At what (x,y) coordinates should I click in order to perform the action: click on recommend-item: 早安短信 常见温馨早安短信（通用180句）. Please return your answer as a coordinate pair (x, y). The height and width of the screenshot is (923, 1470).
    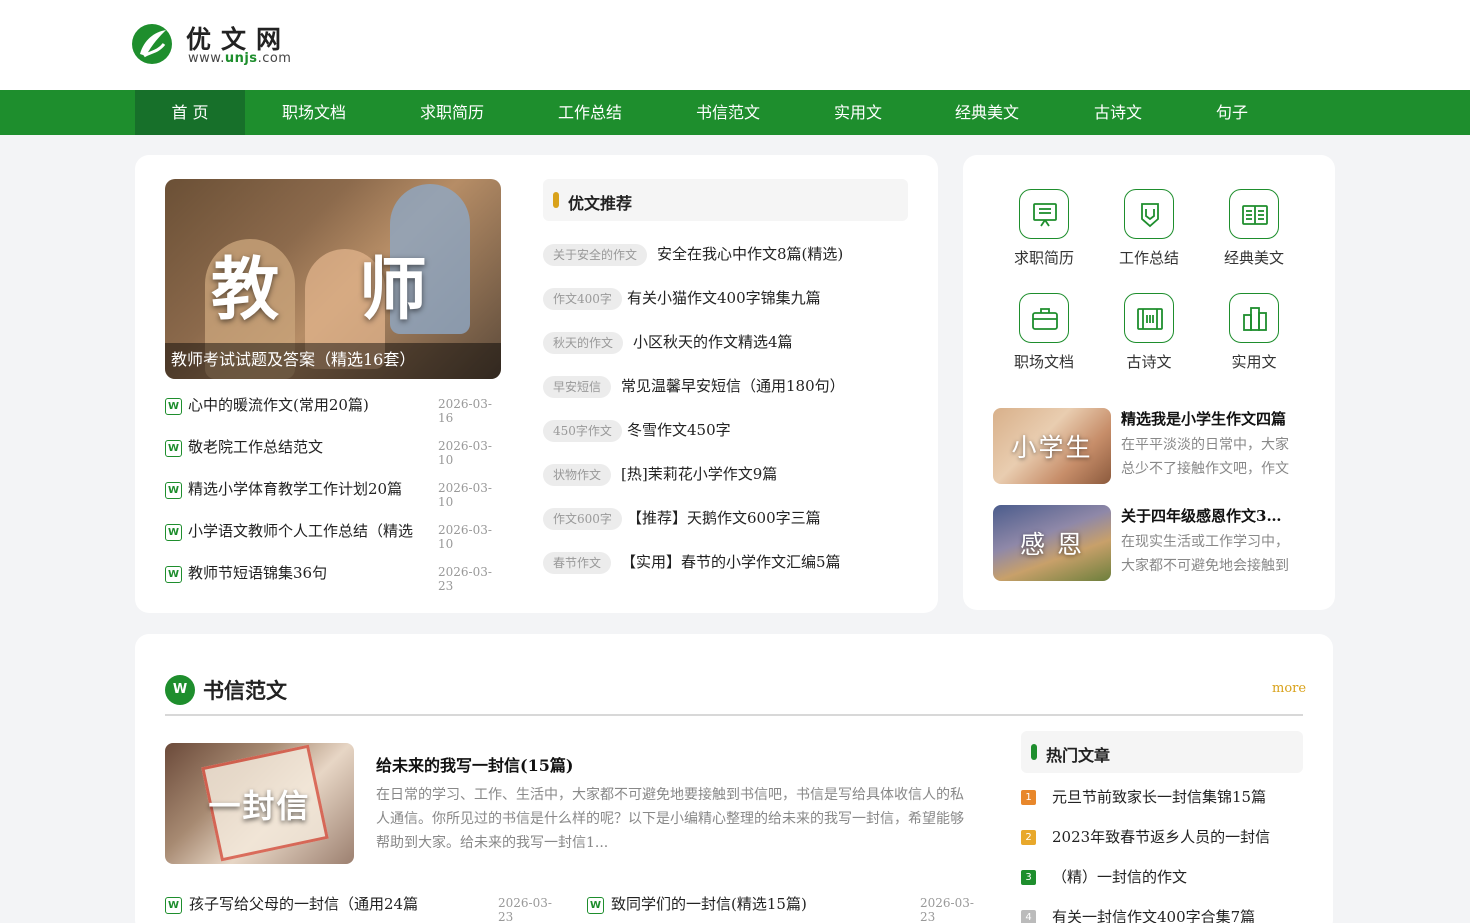
    Looking at the image, I should click on (725, 387).